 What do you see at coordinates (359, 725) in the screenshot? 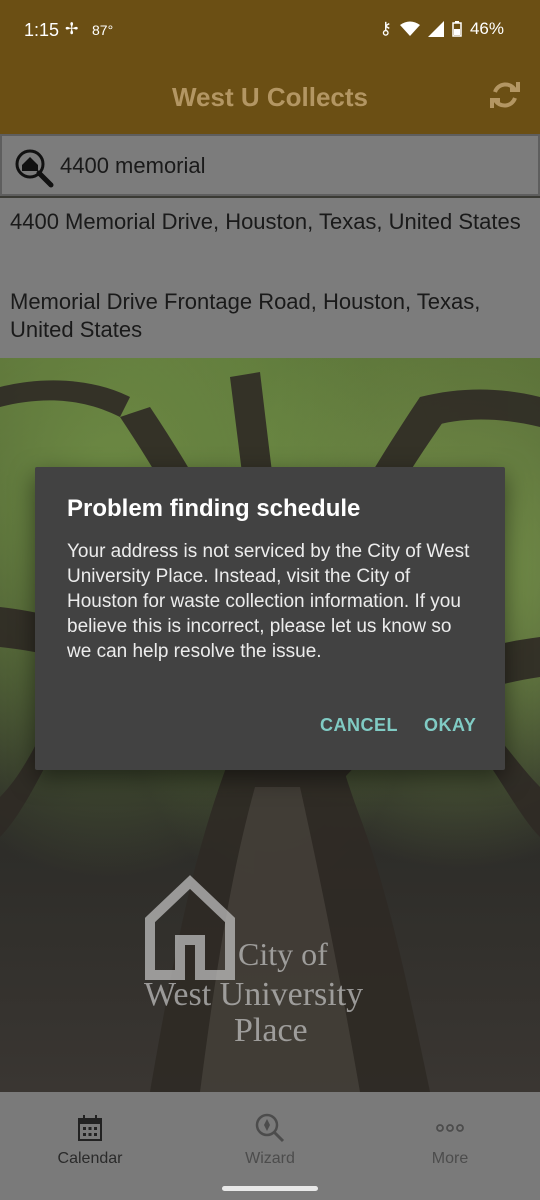
I see `cancel-button: CANCEL` at bounding box center [359, 725].